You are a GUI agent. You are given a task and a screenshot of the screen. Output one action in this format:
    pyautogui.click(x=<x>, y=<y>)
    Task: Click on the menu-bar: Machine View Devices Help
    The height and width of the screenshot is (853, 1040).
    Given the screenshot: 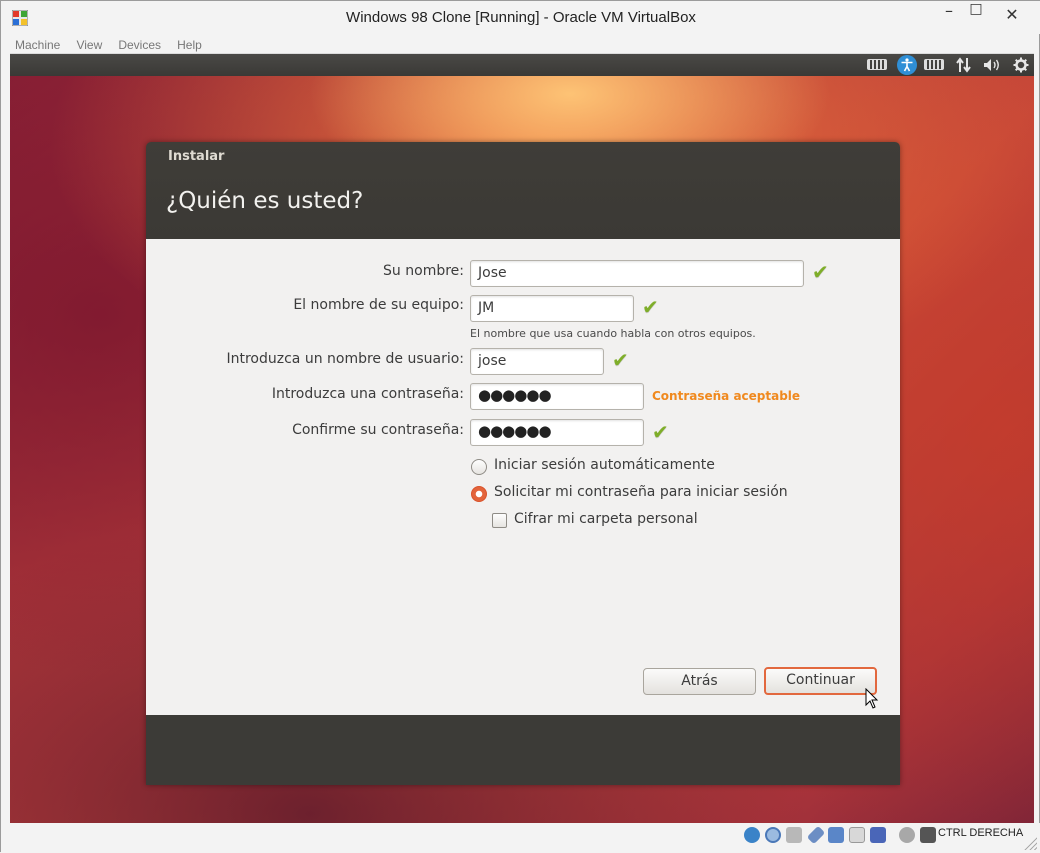 What is the action you would take?
    pyautogui.click(x=522, y=44)
    